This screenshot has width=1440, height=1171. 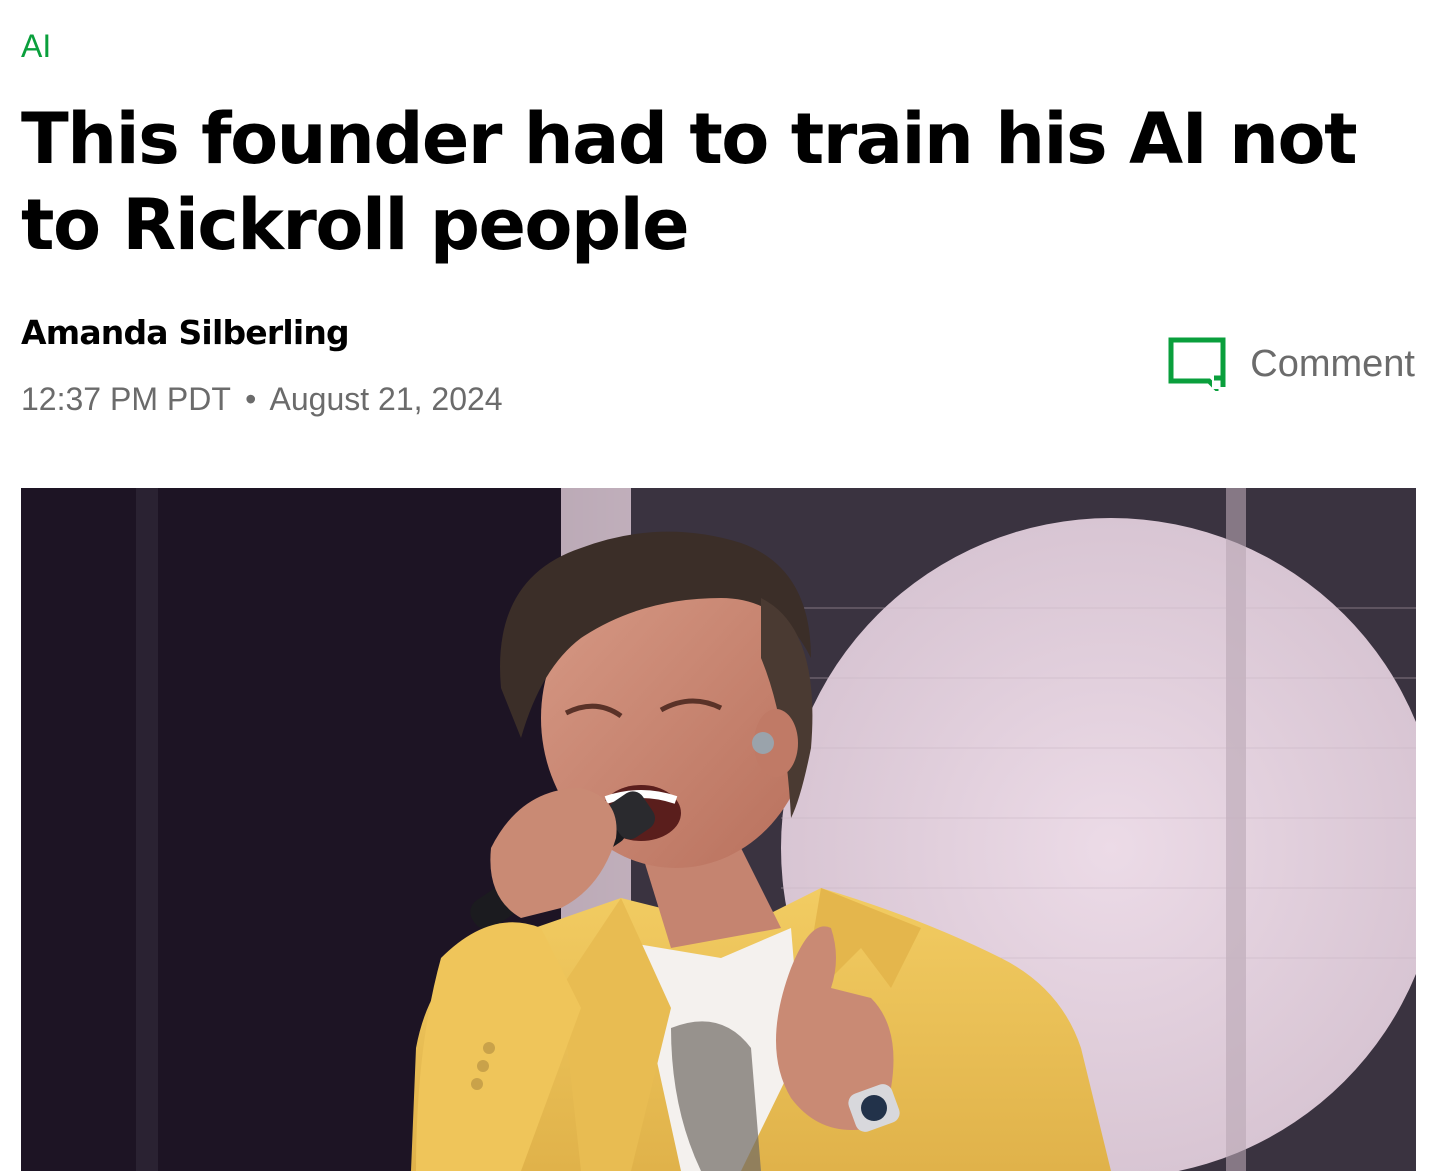 I want to click on category-link: AI, so click(x=36, y=46).